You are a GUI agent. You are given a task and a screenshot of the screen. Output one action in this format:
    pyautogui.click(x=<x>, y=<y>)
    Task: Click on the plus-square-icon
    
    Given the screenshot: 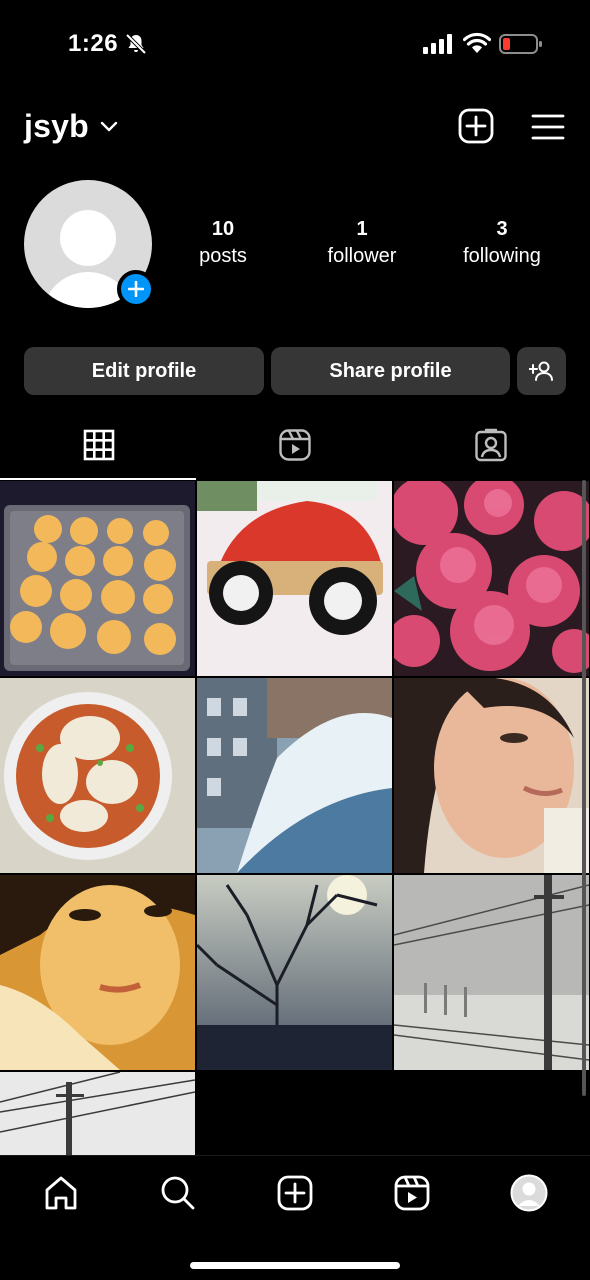 What is the action you would take?
    pyautogui.click(x=476, y=126)
    